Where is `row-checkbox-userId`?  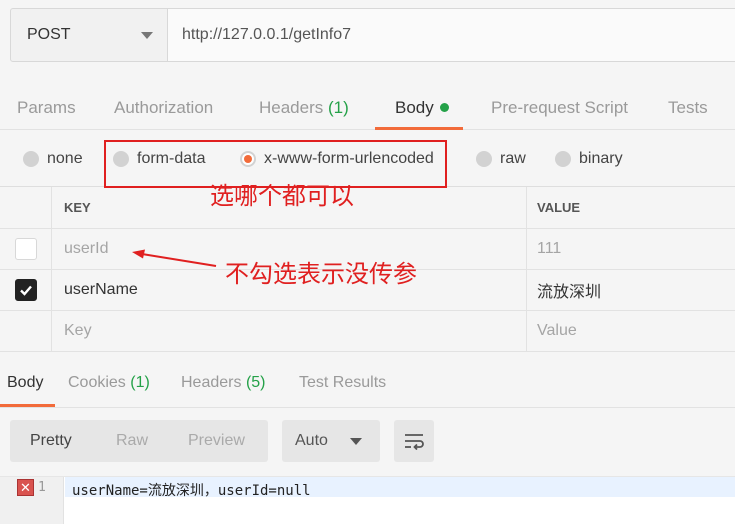
row-checkbox-userId is located at coordinates (25, 249).